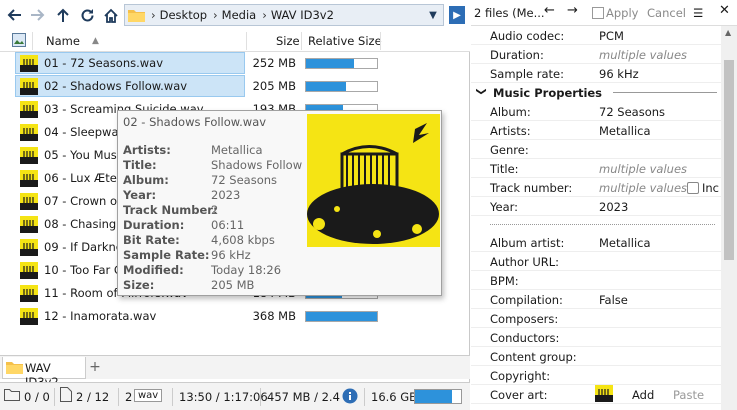 Image resolution: width=737 pixels, height=410 pixels. What do you see at coordinates (510, 112) in the screenshot?
I see `property-key: Album:` at bounding box center [510, 112].